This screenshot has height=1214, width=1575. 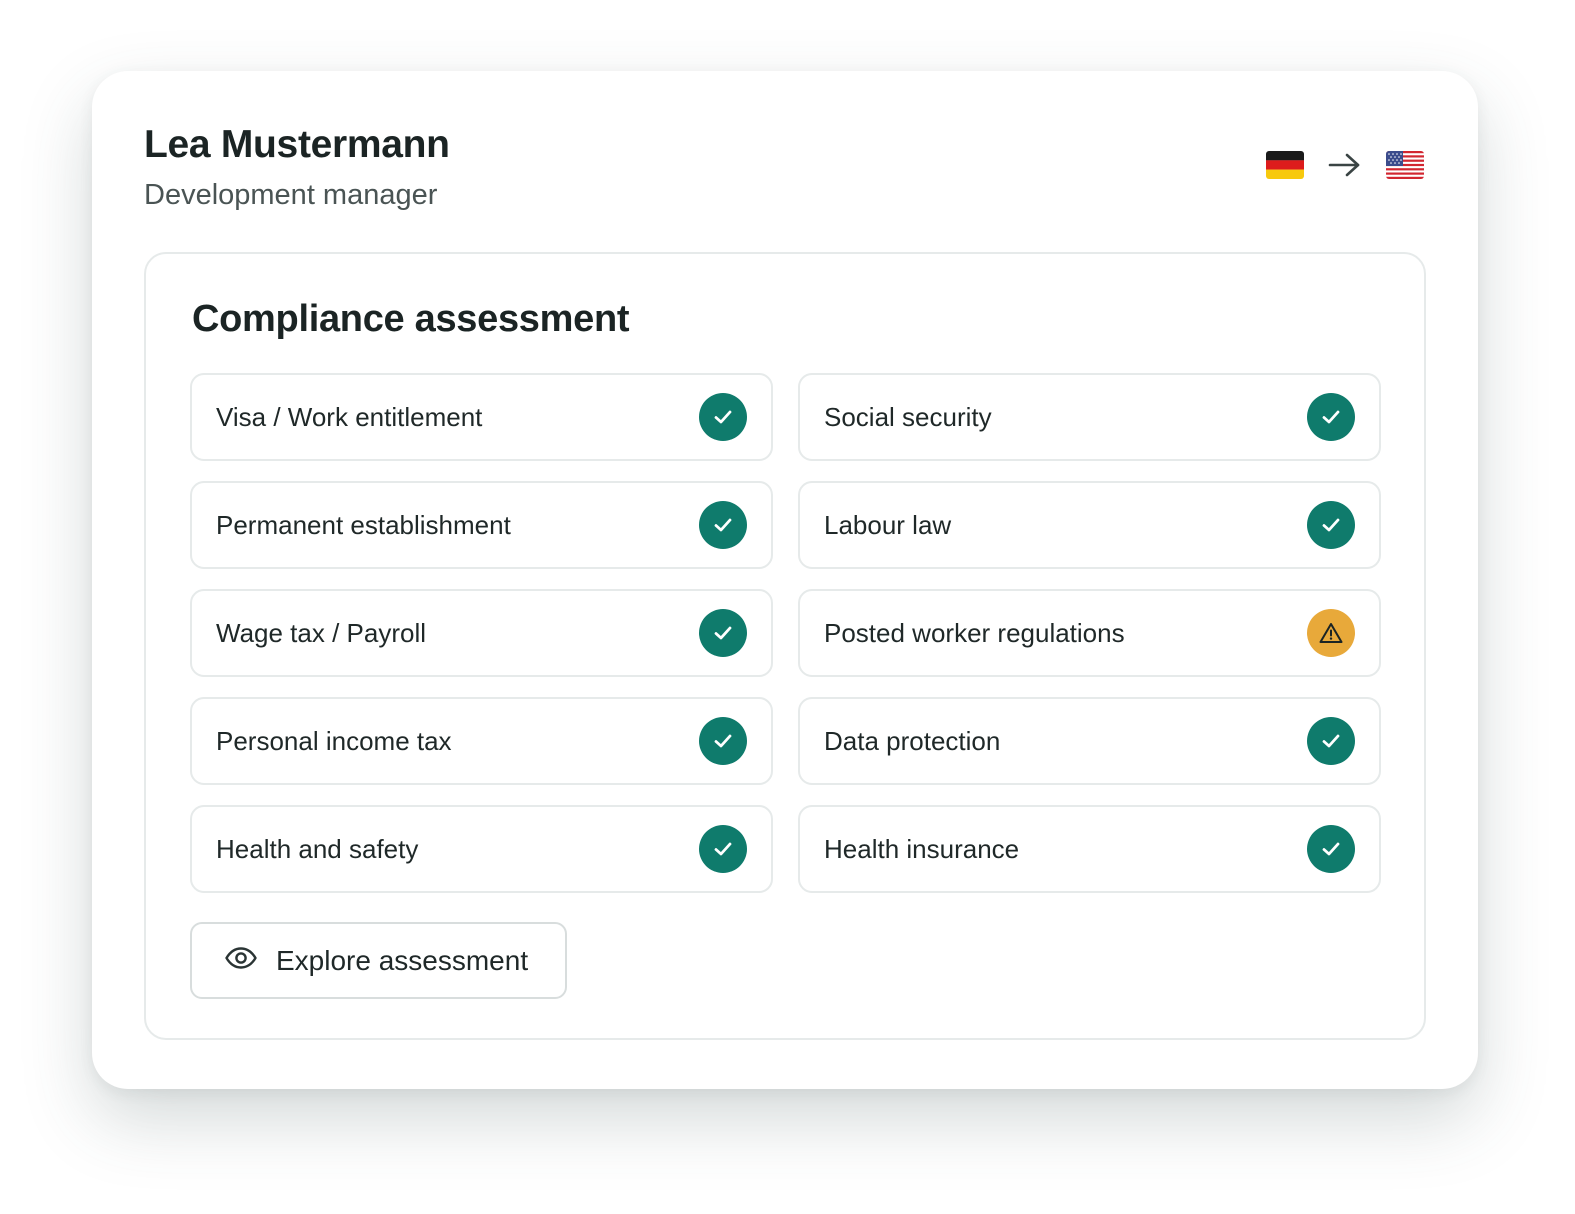 I want to click on assessment-item-health-safety: Health and safety, so click(x=481, y=849).